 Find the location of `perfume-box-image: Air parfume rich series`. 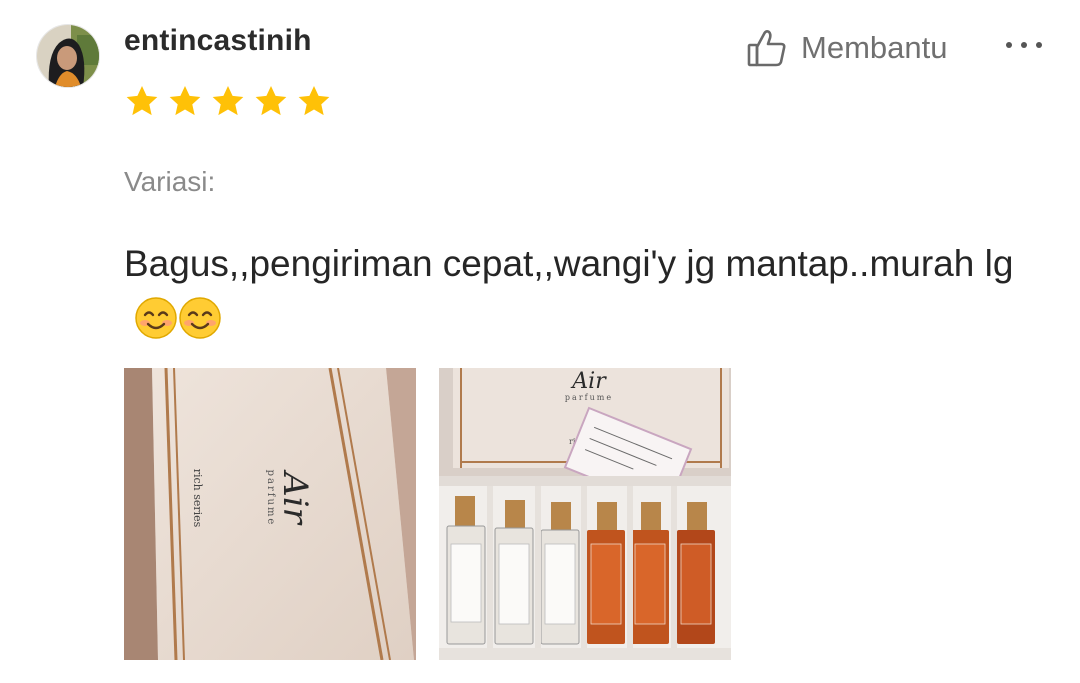

perfume-box-image: Air parfume rich series is located at coordinates (270, 514).